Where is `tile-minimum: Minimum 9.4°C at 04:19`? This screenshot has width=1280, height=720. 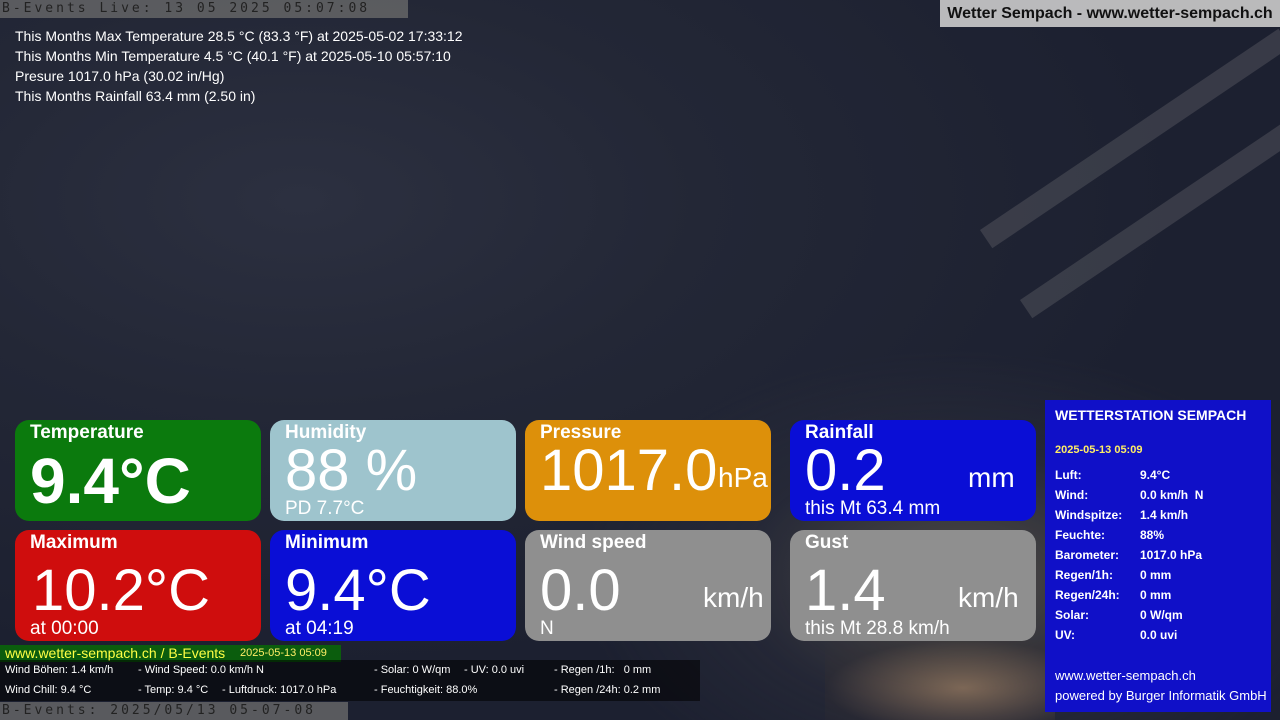 tile-minimum: Minimum 9.4°C at 04:19 is located at coordinates (393, 585).